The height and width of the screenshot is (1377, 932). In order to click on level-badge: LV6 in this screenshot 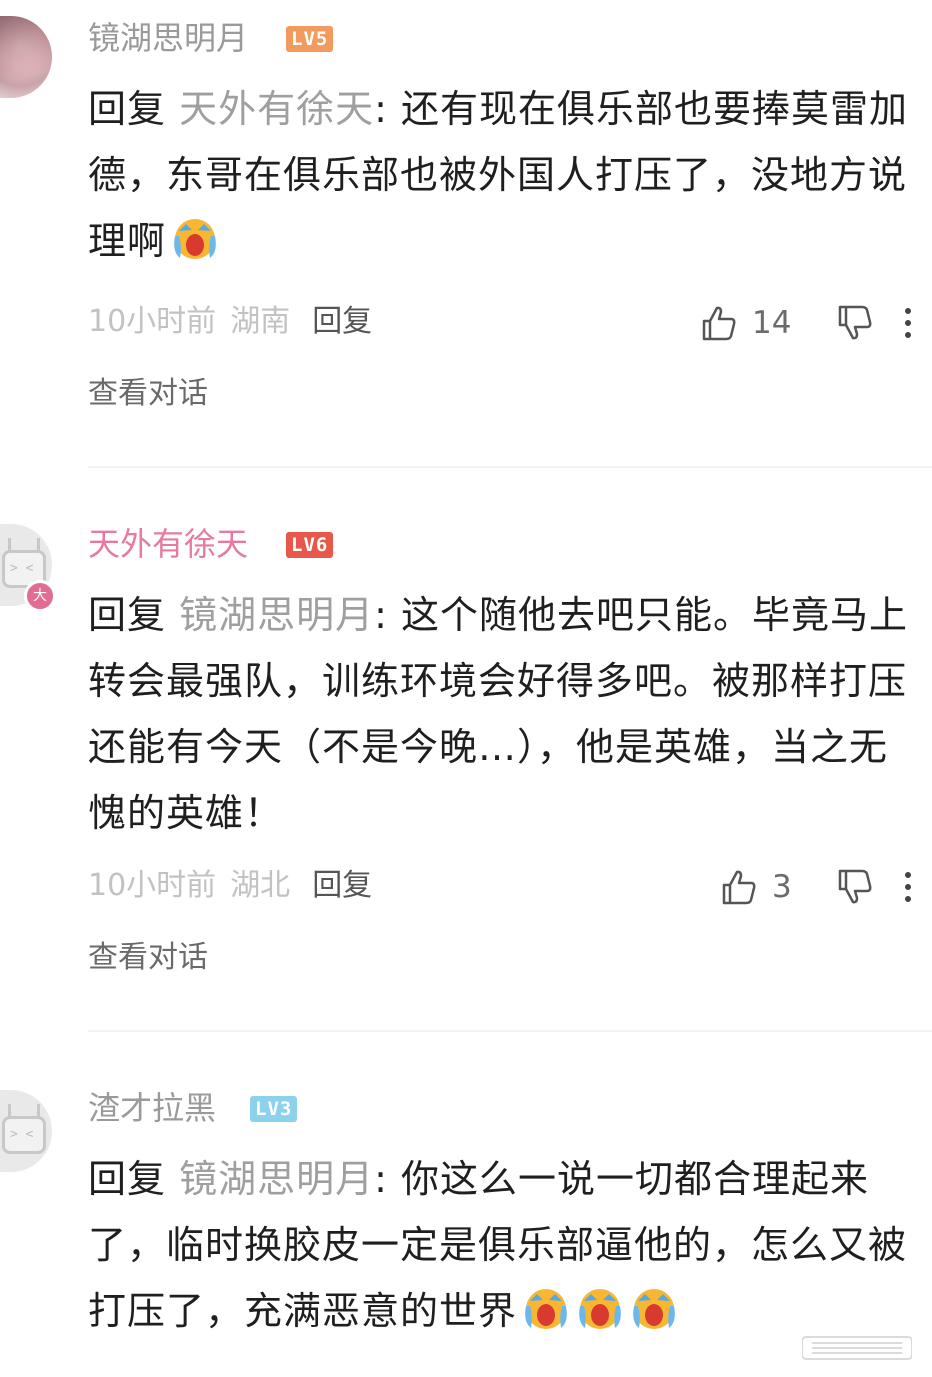, I will do `click(310, 545)`.